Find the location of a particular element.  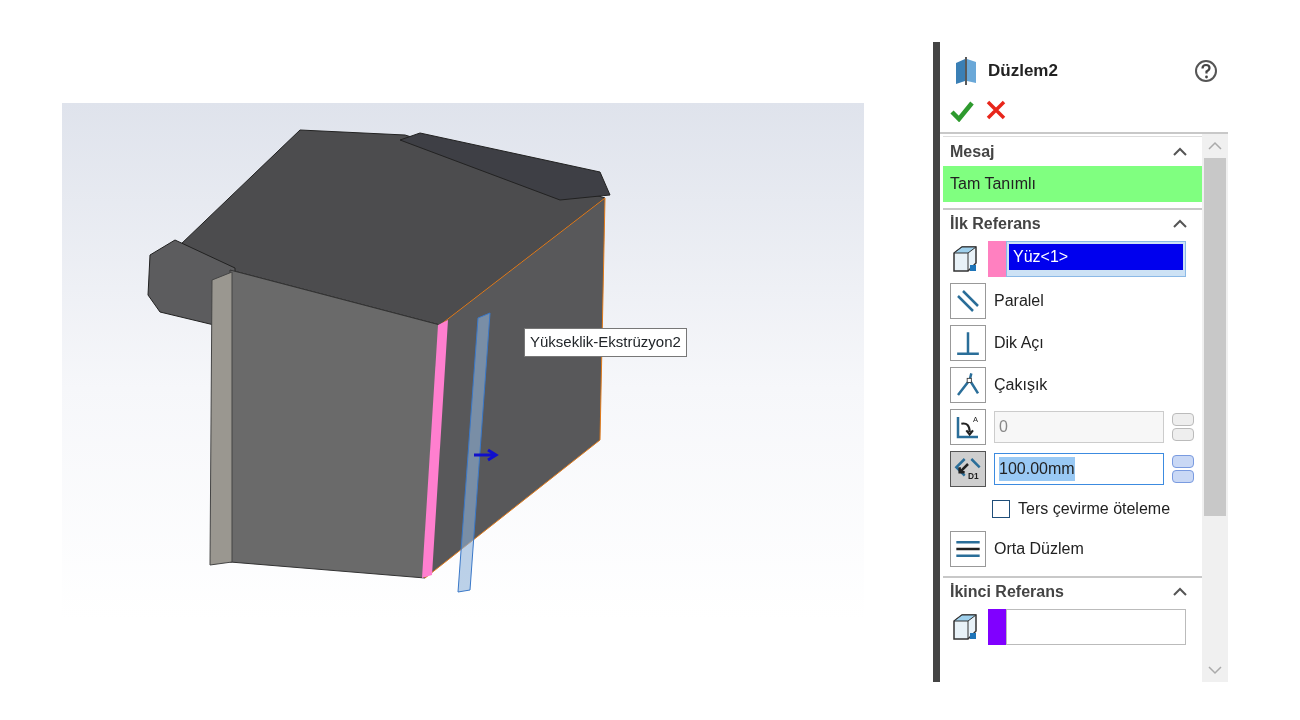

section-title: Mesaj is located at coordinates (972, 151).